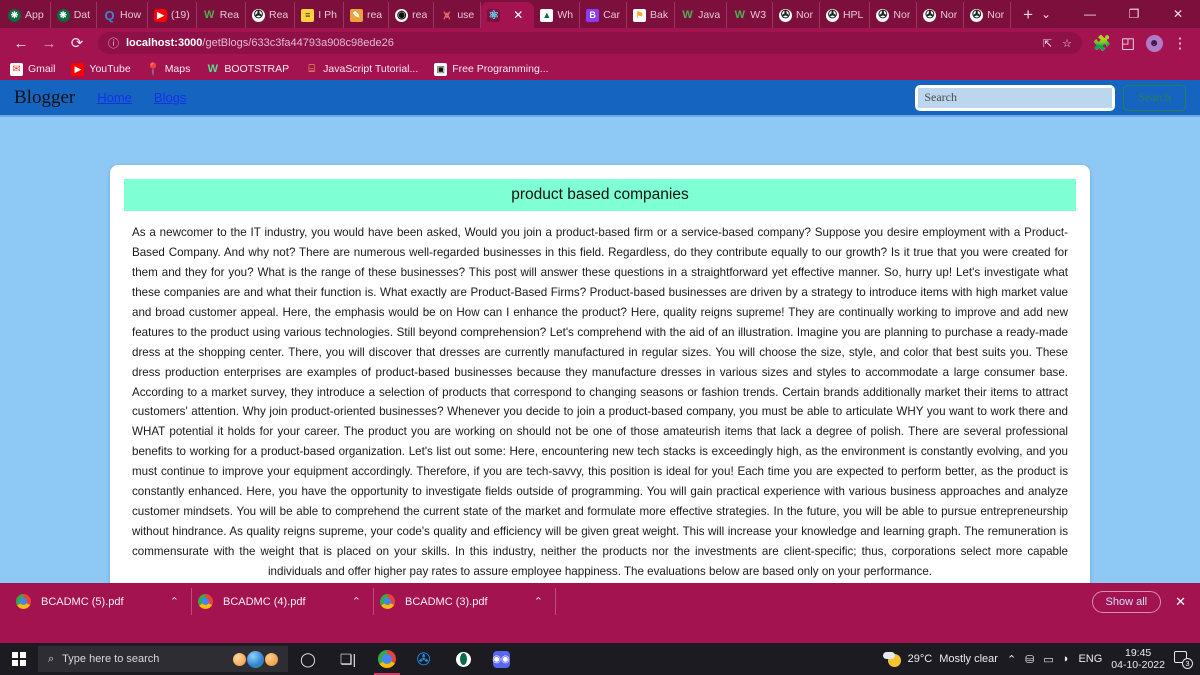 Image resolution: width=1200 pixels, height=675 pixels. Describe the element at coordinates (172, 15) in the screenshot. I see `browser-tab: ▶ (19)` at that location.